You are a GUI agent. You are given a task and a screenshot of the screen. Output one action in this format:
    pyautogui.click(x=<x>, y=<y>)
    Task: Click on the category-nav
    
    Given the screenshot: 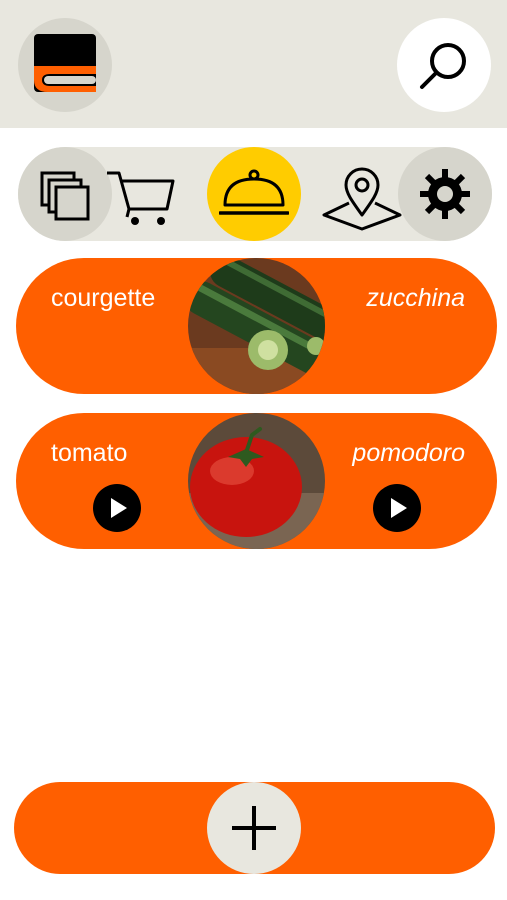 What is the action you would take?
    pyautogui.click(x=255, y=194)
    